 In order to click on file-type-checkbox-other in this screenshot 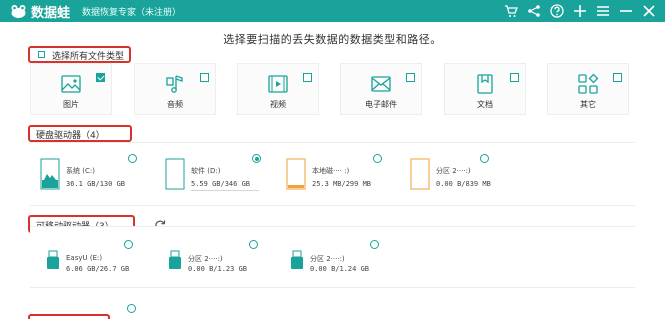, I will do `click(617, 77)`.